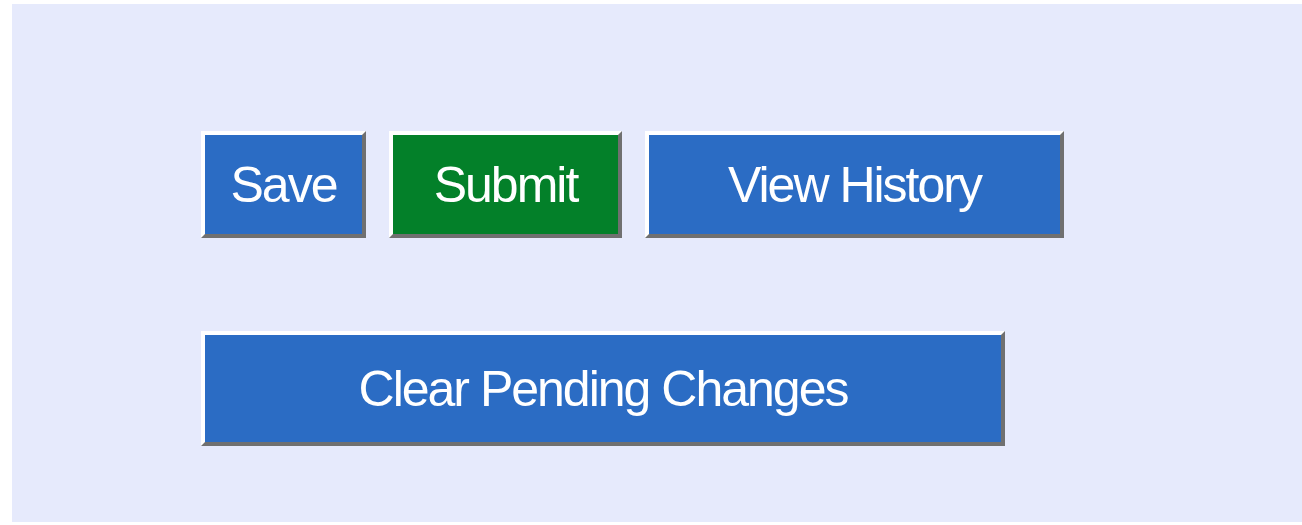 The height and width of the screenshot is (525, 1302). I want to click on action-button: View History, so click(854, 184).